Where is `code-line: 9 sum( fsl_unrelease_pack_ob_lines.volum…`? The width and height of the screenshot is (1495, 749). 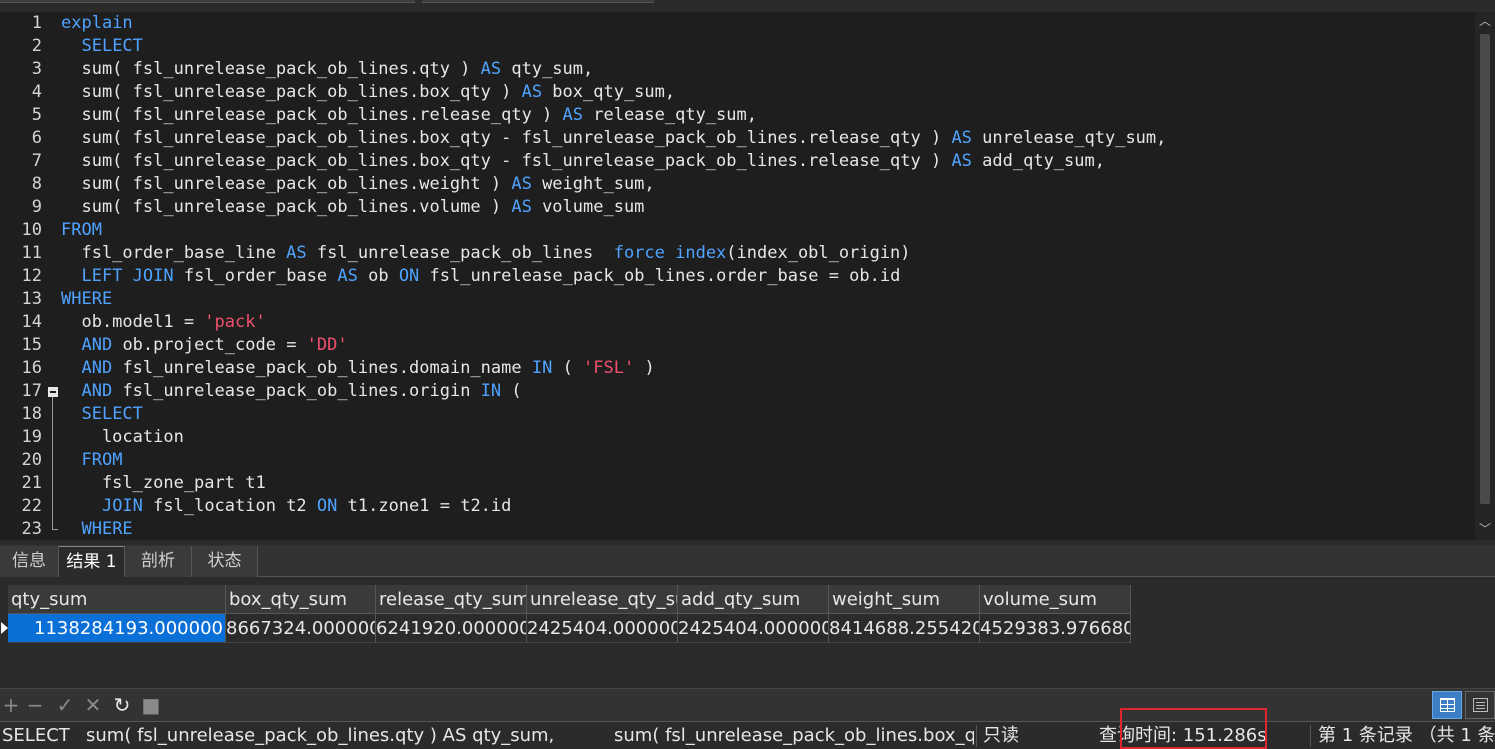
code-line: 9 sum( fsl_unrelease_pack_ob_lines.volum… is located at coordinates (737, 207).